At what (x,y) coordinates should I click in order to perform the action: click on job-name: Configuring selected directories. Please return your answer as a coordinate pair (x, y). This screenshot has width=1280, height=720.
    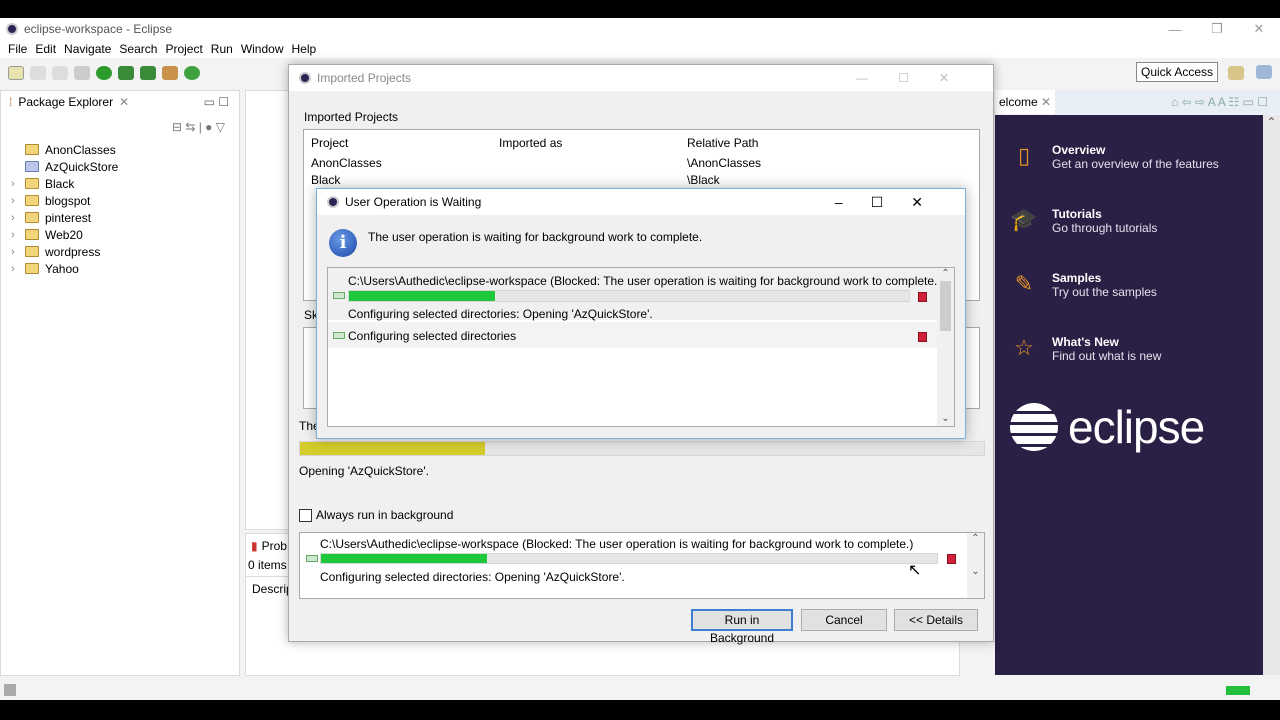
    Looking at the image, I should click on (432, 336).